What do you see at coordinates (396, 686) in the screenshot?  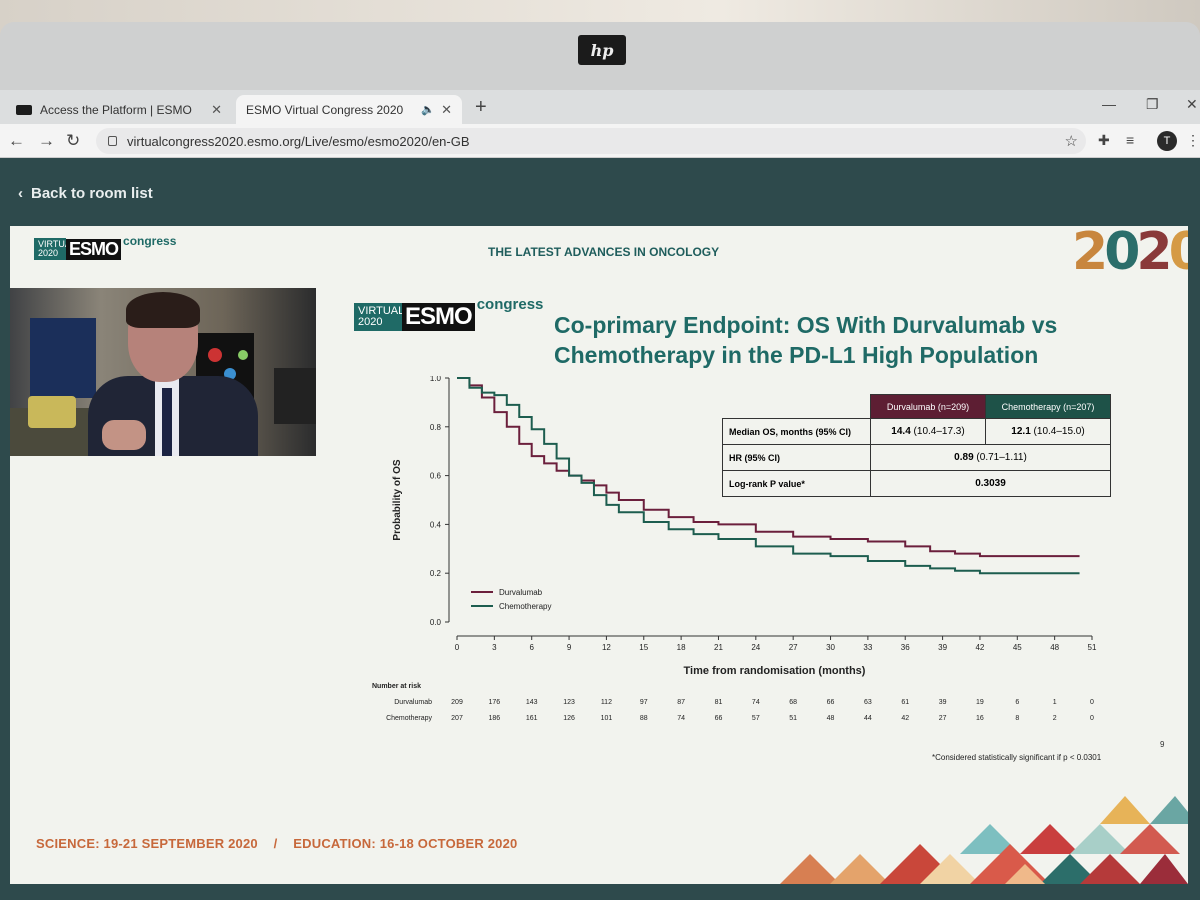 I see `risk-table-title: Number at risk` at bounding box center [396, 686].